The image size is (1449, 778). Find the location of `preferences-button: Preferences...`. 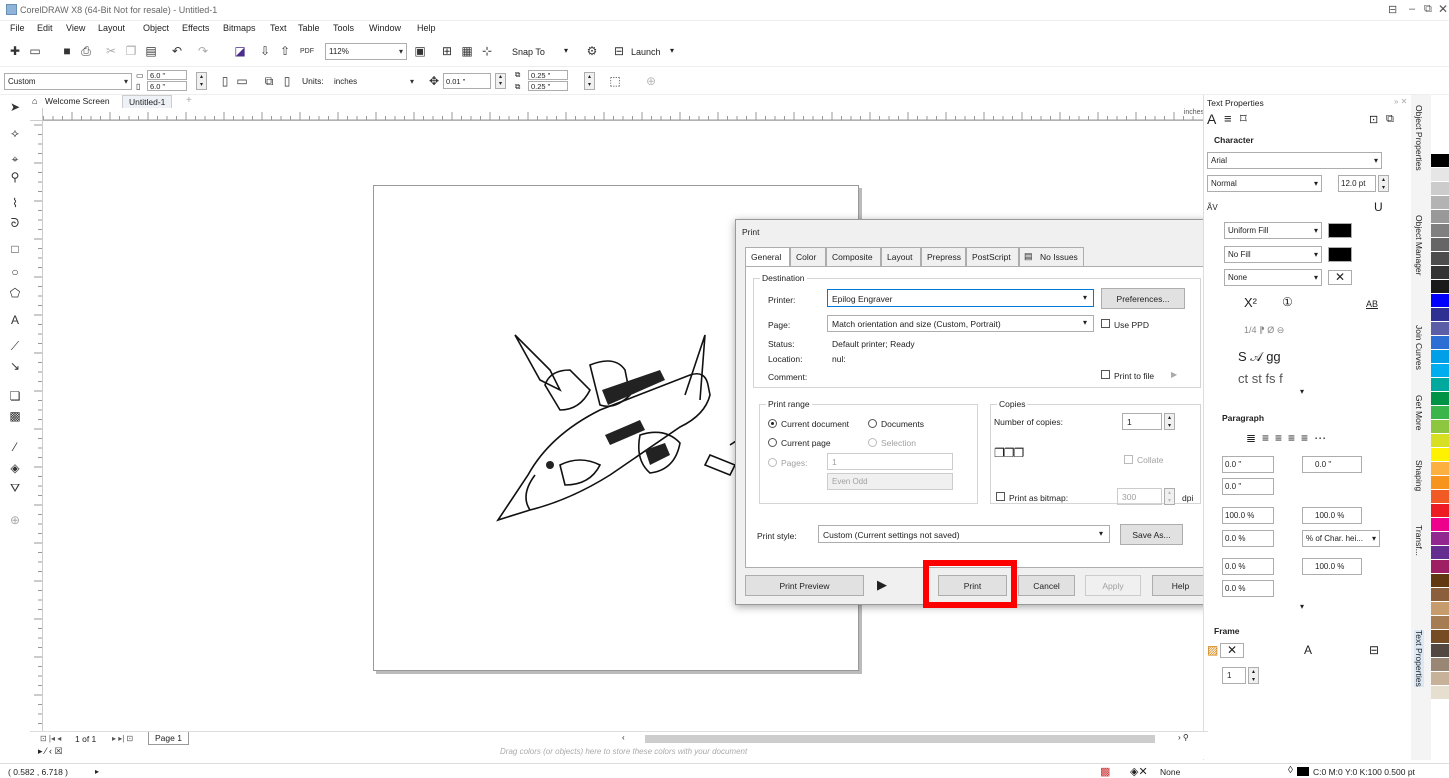

preferences-button: Preferences... is located at coordinates (1143, 298).